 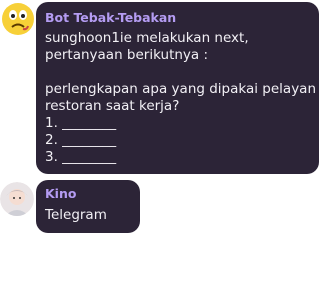 I want to click on message-text: Telegram, so click(x=76, y=215).